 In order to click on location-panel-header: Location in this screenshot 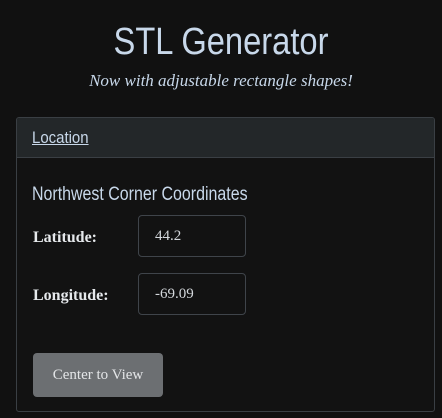, I will do `click(225, 138)`.